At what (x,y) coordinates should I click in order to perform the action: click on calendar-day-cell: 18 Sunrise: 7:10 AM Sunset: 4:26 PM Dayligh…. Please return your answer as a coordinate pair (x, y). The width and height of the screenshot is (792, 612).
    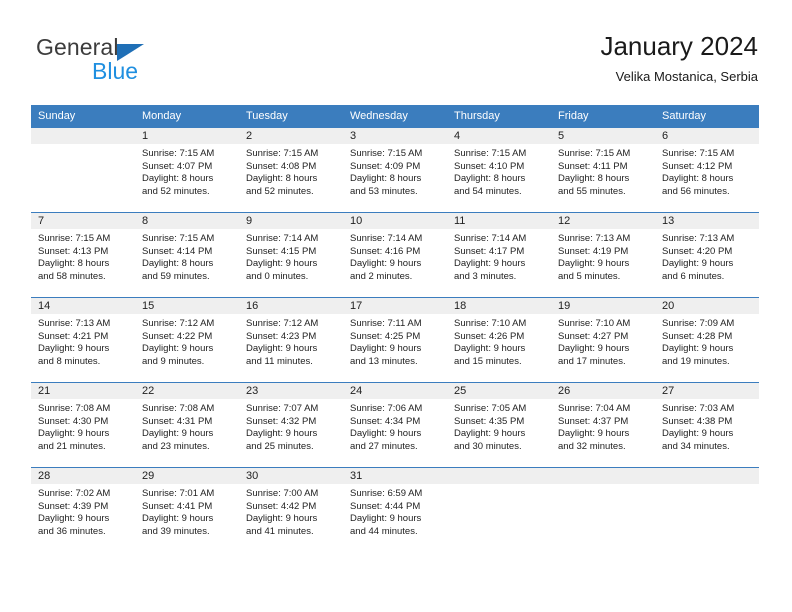
    Looking at the image, I should click on (499, 340).